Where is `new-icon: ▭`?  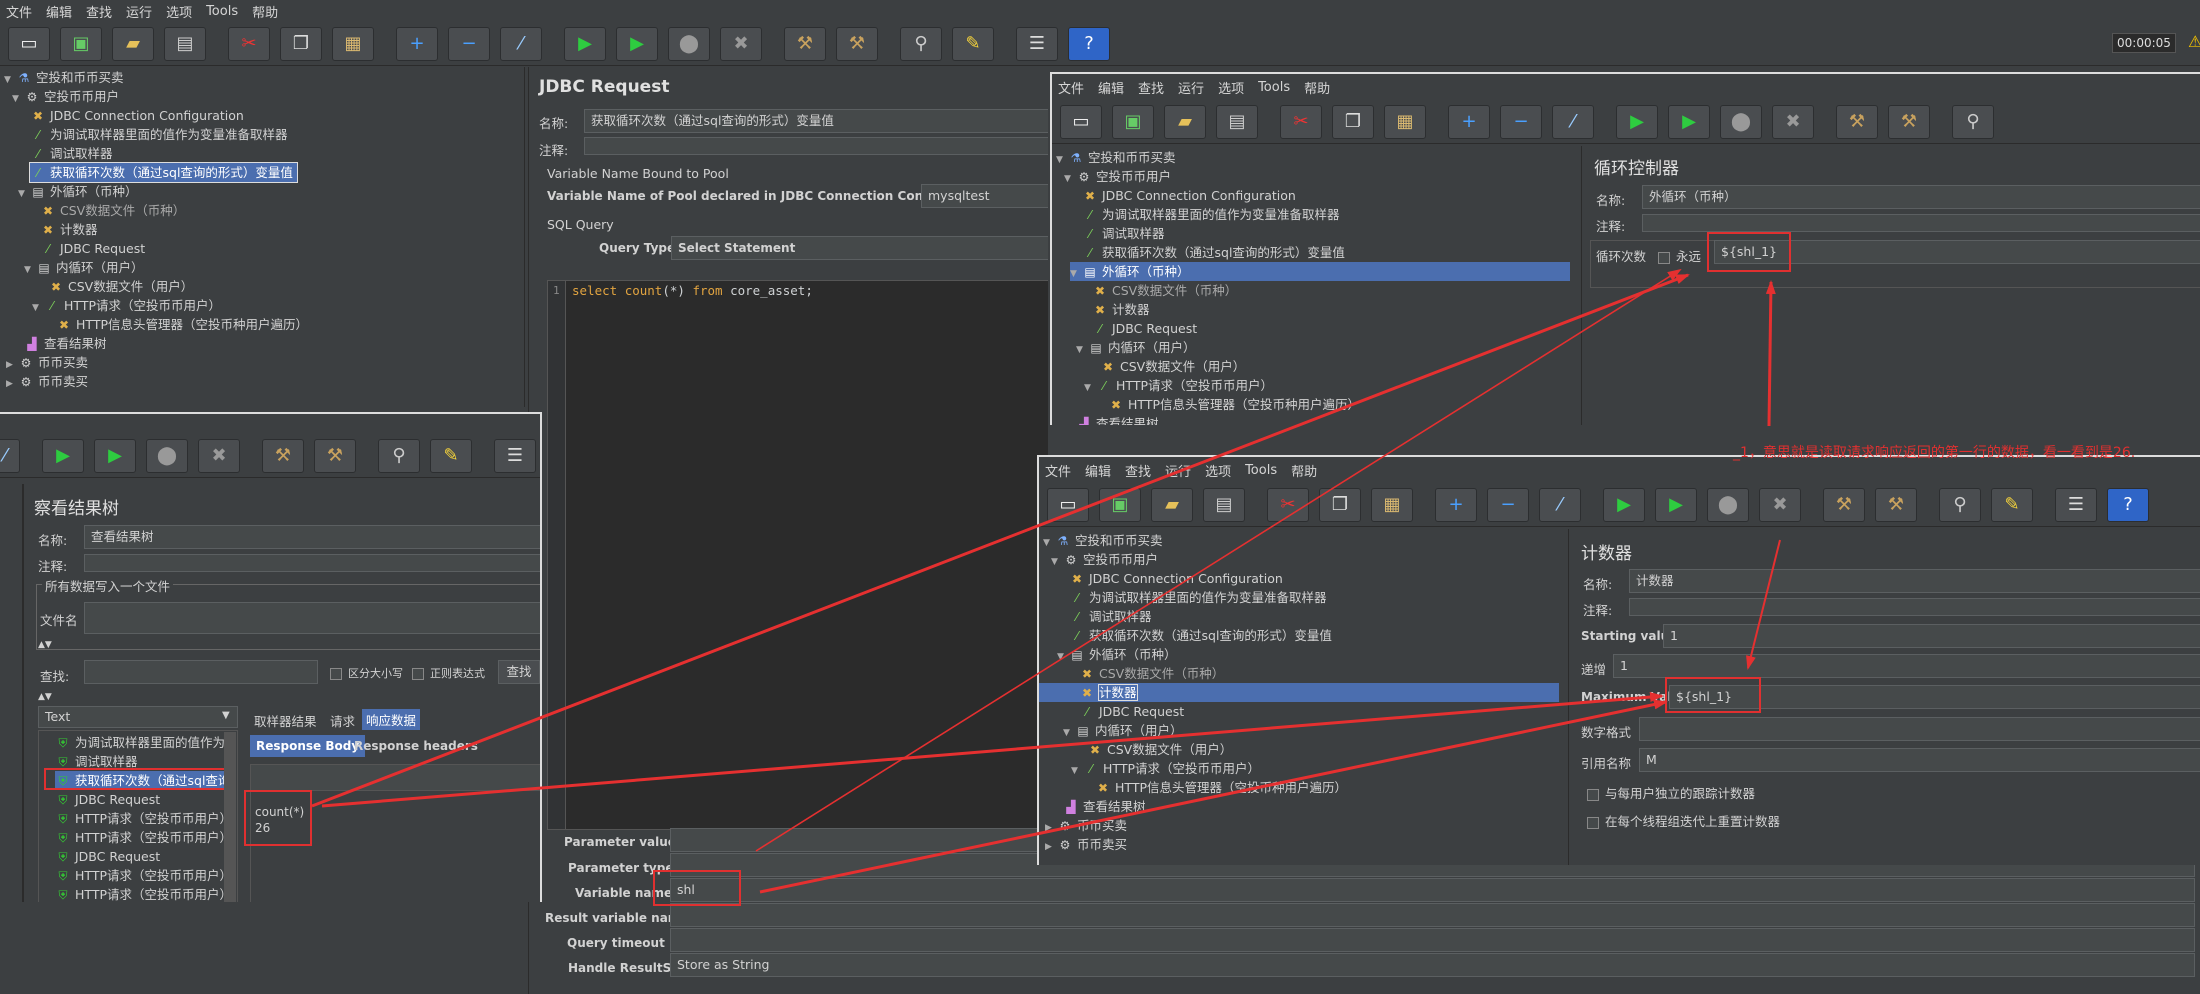
new-icon: ▭ is located at coordinates (29, 43).